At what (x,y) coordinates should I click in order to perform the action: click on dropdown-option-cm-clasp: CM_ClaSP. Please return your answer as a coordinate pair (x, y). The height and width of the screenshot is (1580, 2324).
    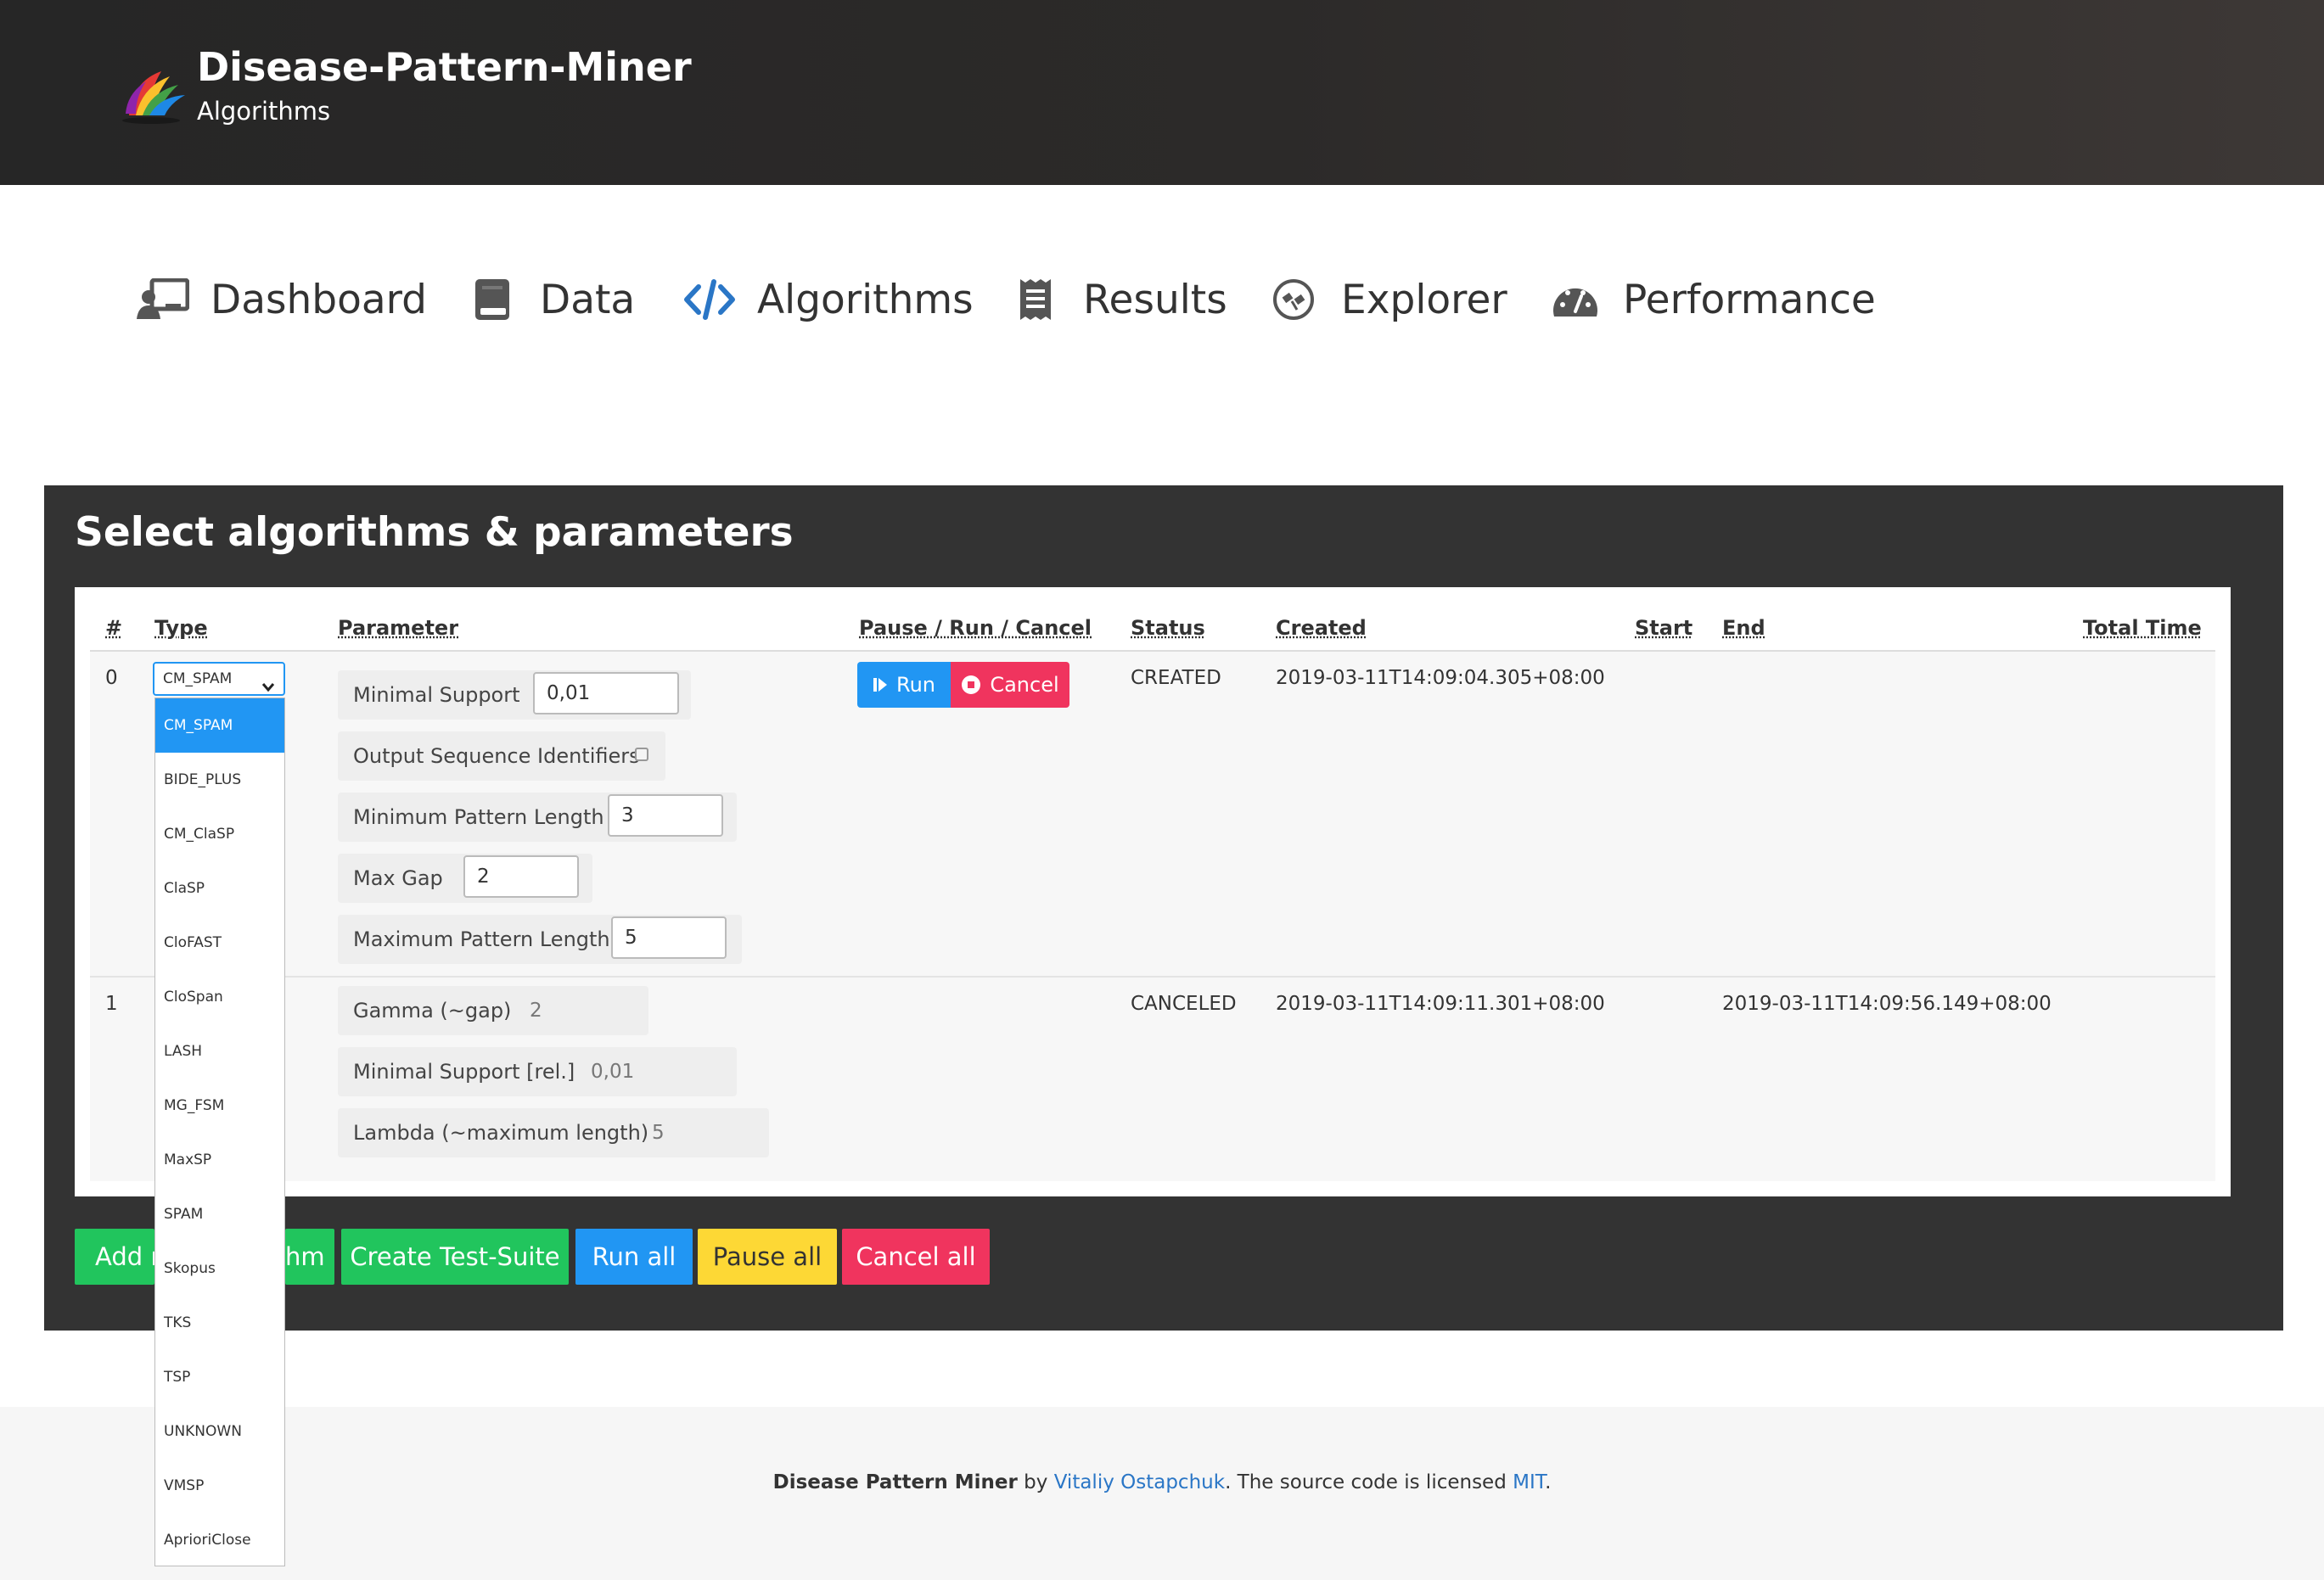
    Looking at the image, I should click on (219, 834).